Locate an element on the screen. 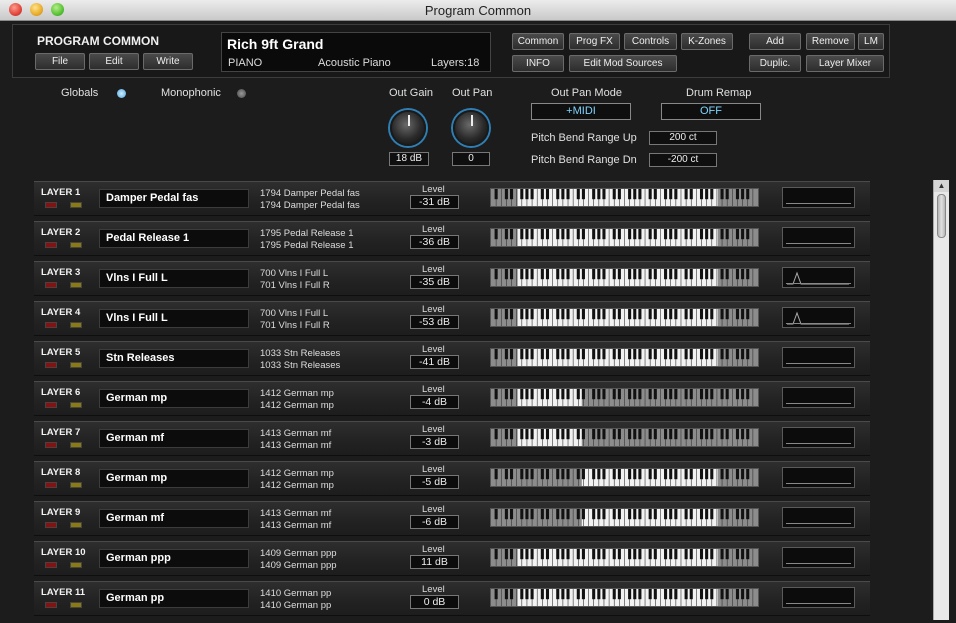  add-layer-button: Add is located at coordinates (775, 41).